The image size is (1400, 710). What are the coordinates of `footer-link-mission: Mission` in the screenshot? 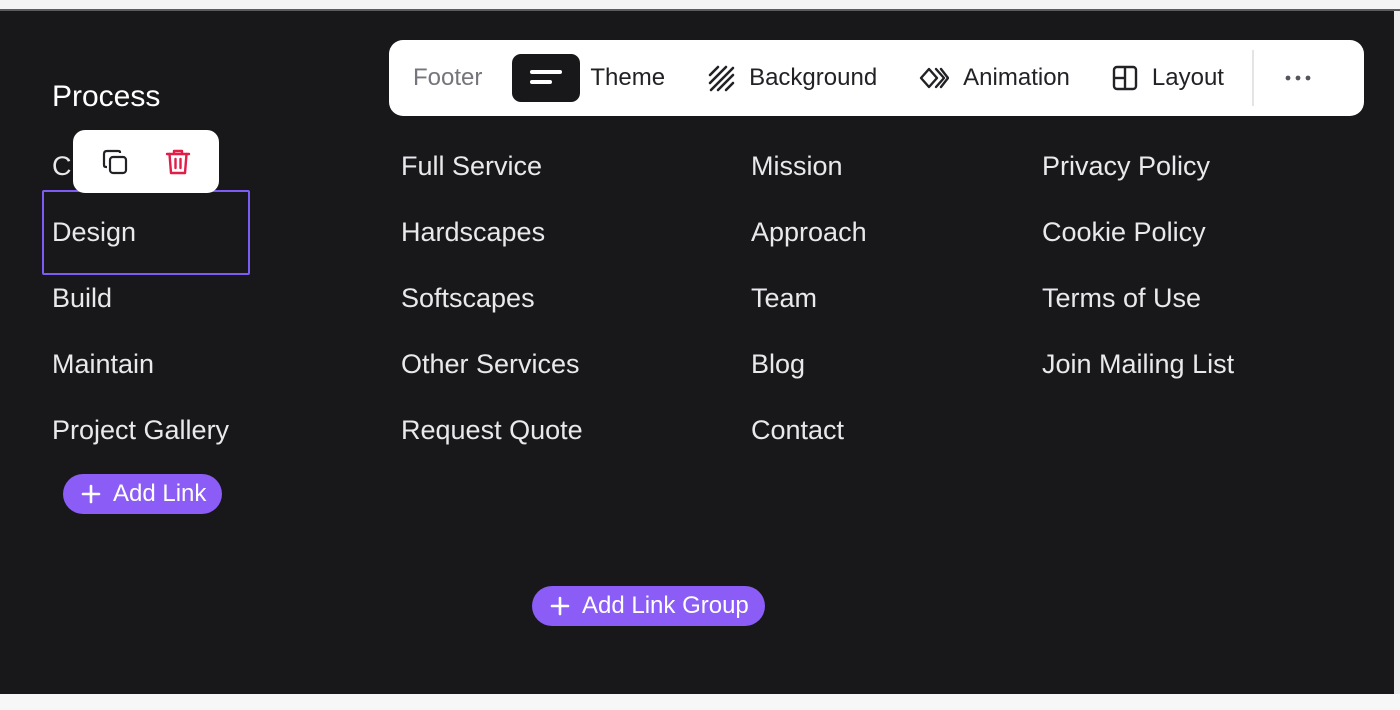 It's located at (797, 166).